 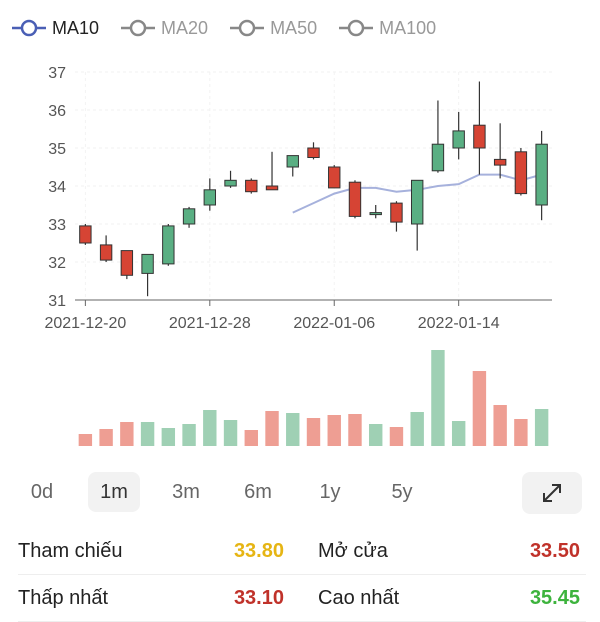 I want to click on y-tick-label: 37, so click(x=57, y=73).